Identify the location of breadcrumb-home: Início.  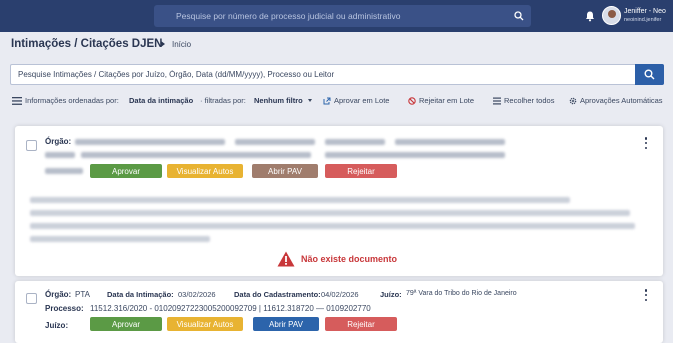
(181, 44).